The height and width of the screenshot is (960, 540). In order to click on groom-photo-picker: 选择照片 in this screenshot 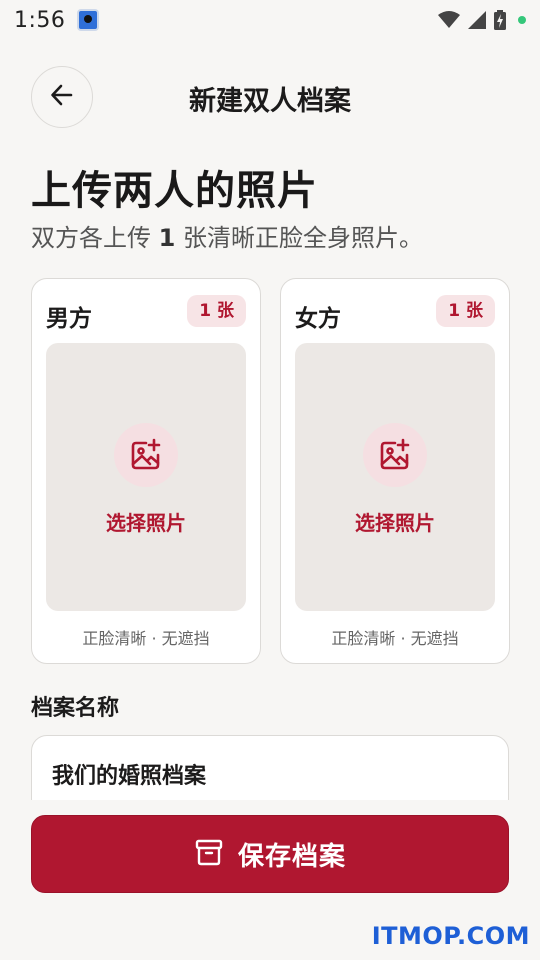, I will do `click(146, 477)`.